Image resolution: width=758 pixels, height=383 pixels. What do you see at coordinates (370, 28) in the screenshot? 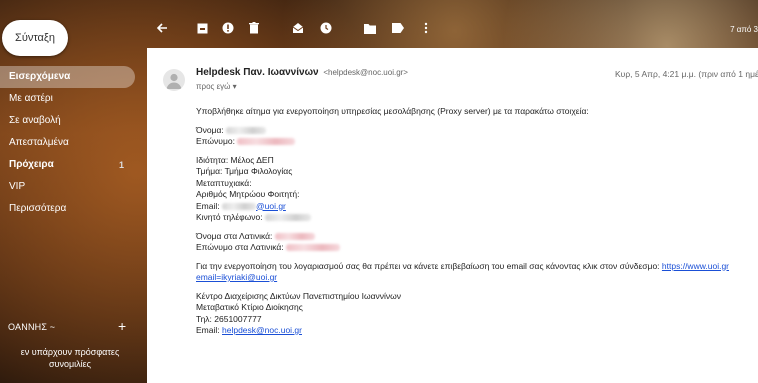
I see `move-to-icon` at bounding box center [370, 28].